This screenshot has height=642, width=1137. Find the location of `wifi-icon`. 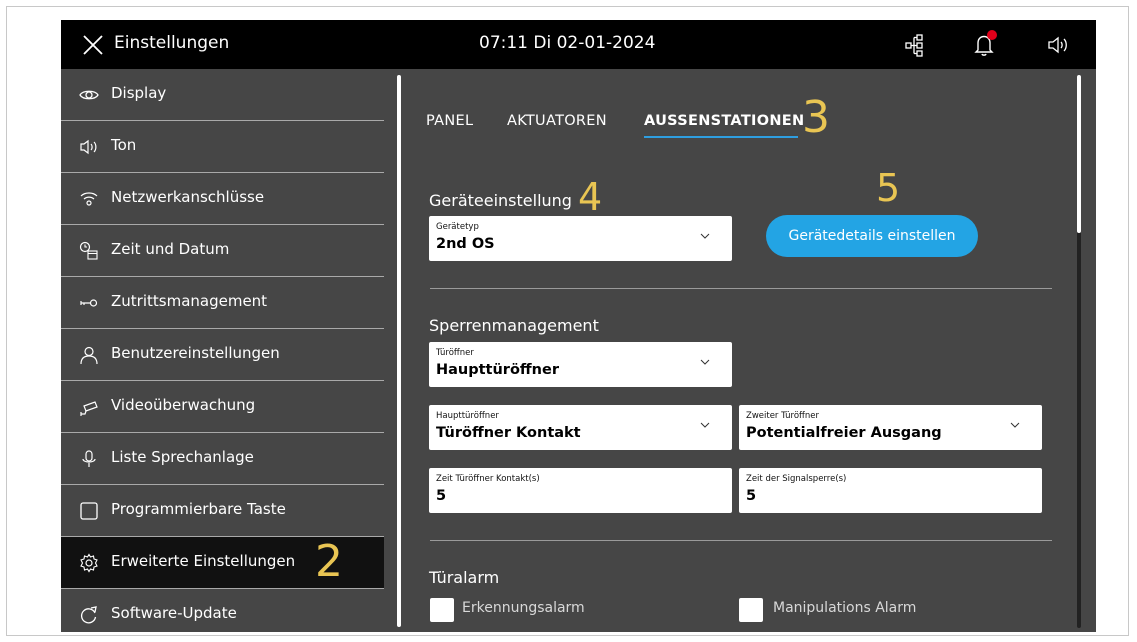

wifi-icon is located at coordinates (89, 199).